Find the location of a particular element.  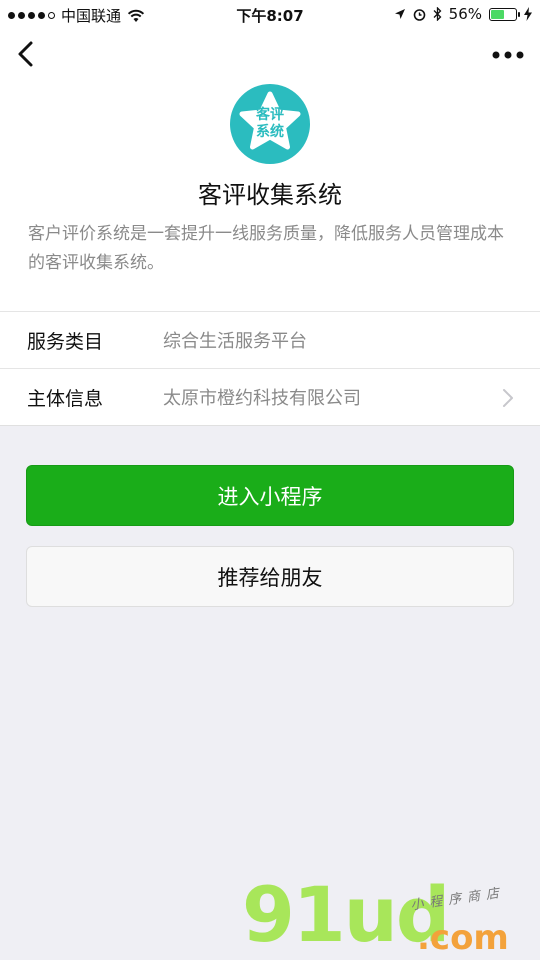

entity-info-label: 主体信息 is located at coordinates (65, 398).